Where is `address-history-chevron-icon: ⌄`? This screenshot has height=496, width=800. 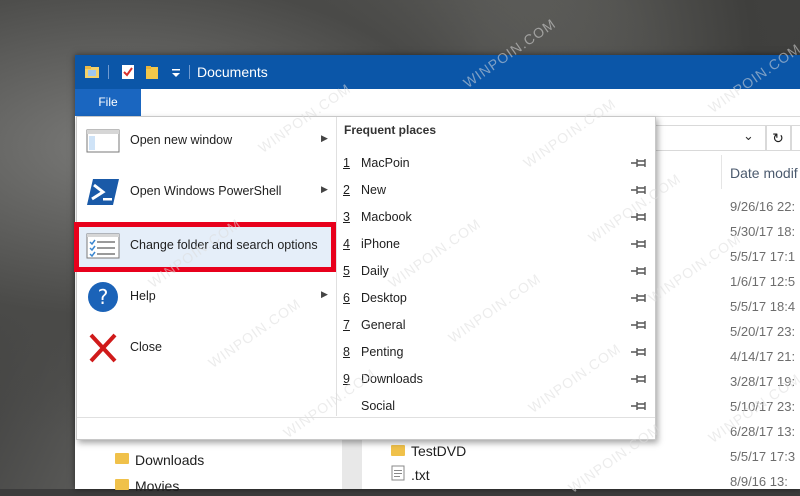 address-history-chevron-icon: ⌄ is located at coordinates (748, 136).